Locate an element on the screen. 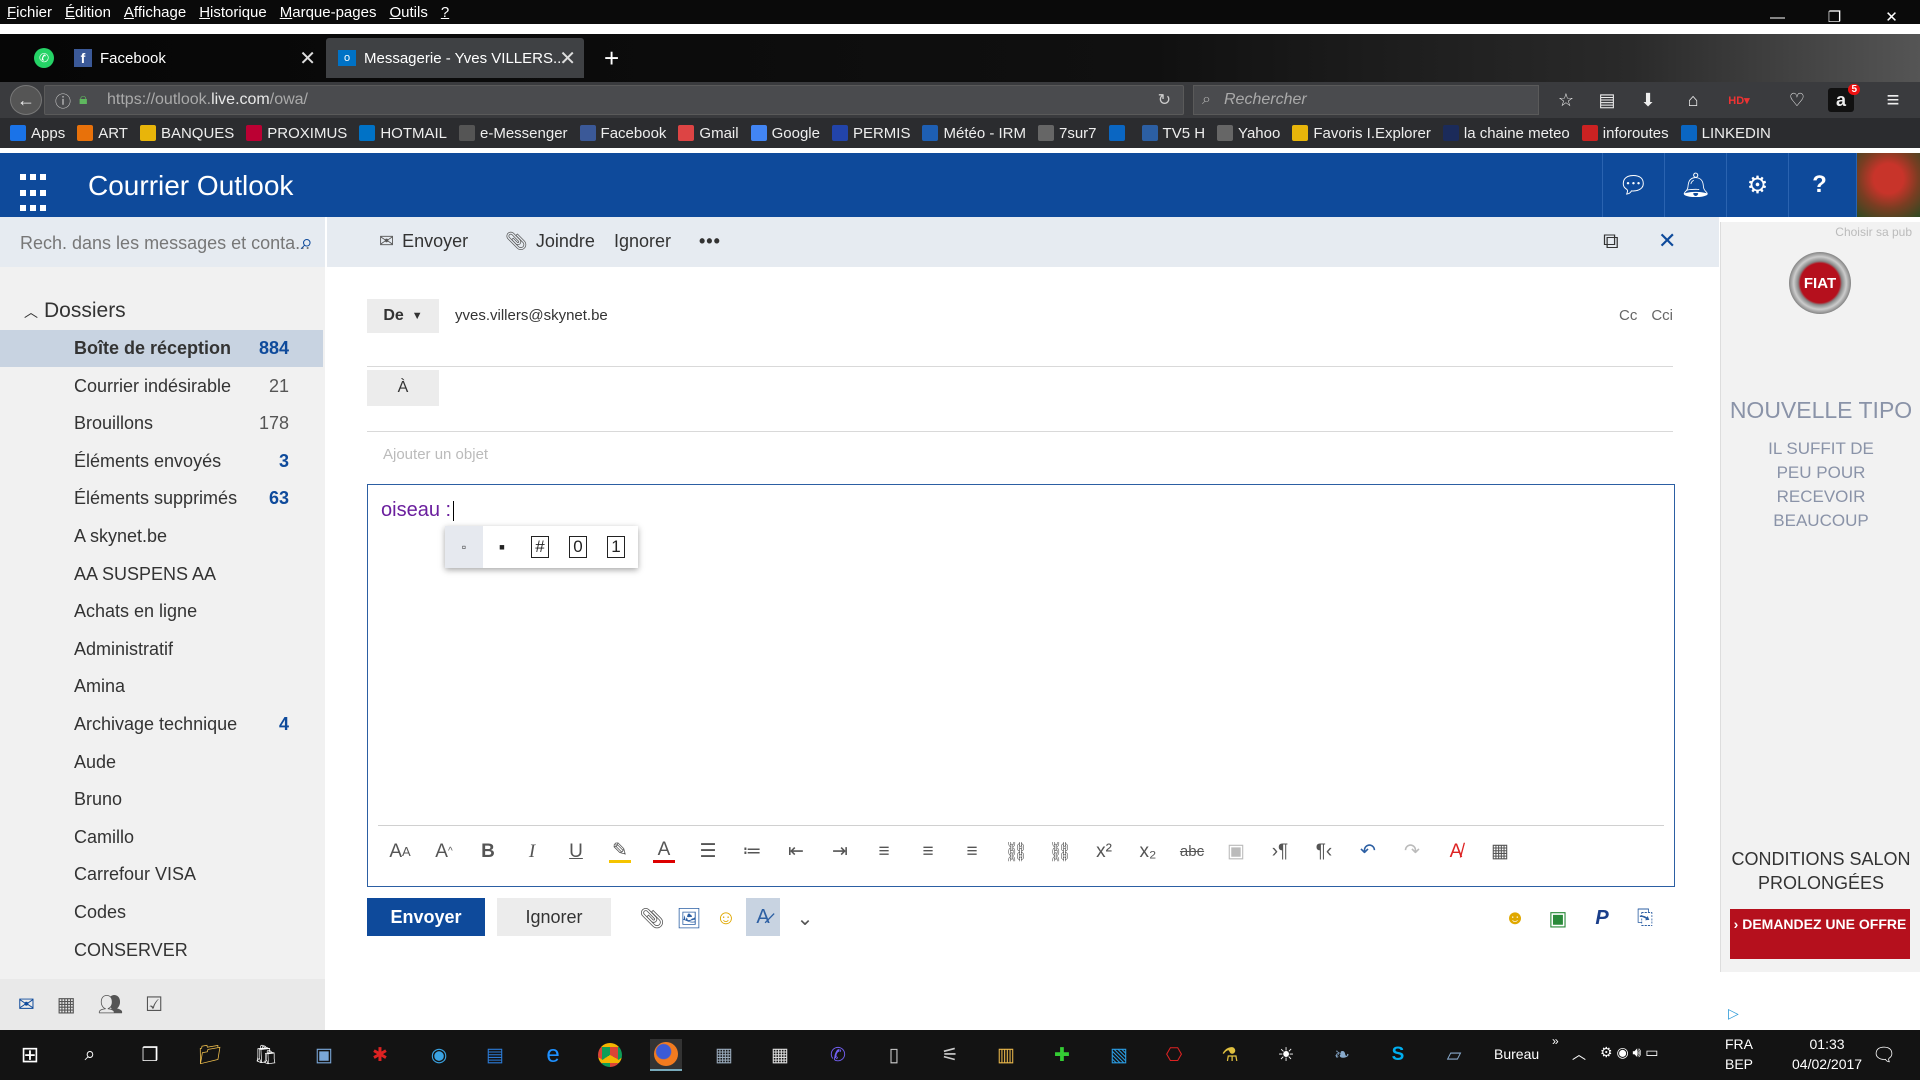  strikethrough-icon: abc is located at coordinates (1192, 852).